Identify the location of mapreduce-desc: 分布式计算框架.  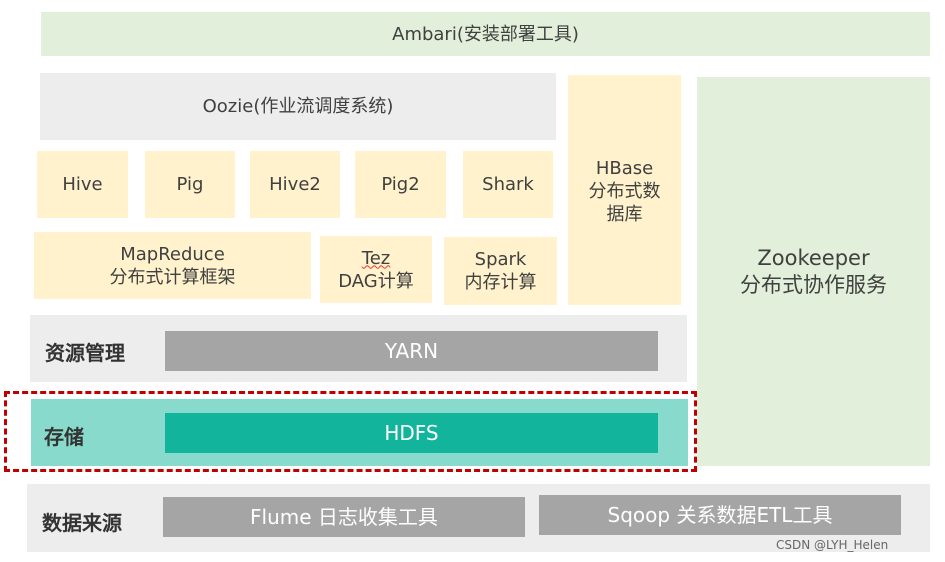
(172, 277).